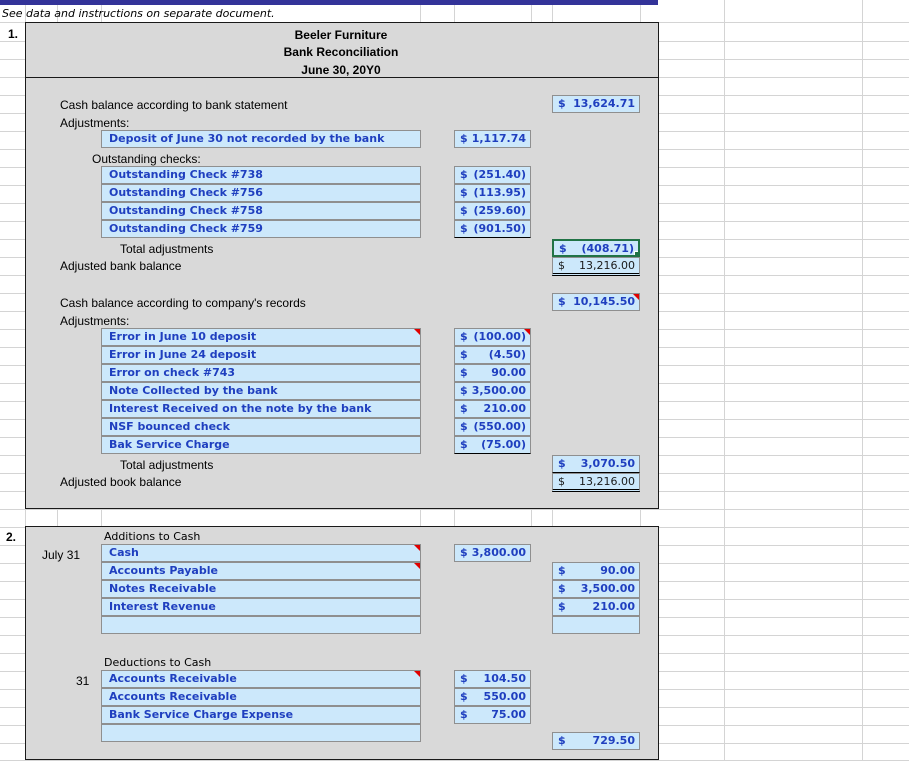  What do you see at coordinates (261, 607) in the screenshot?
I see `additions-account-field: Interest Revenue` at bounding box center [261, 607].